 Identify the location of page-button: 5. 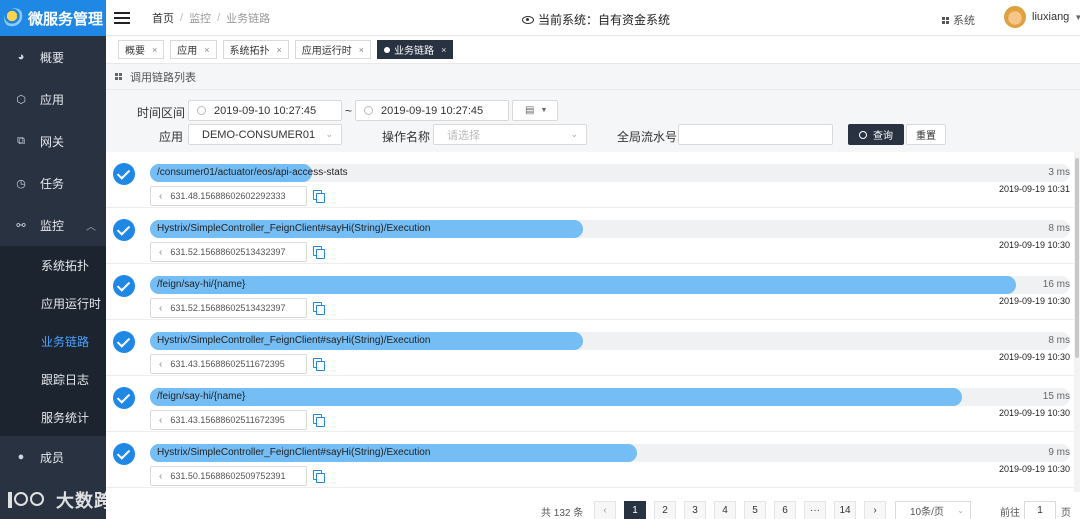
(755, 510).